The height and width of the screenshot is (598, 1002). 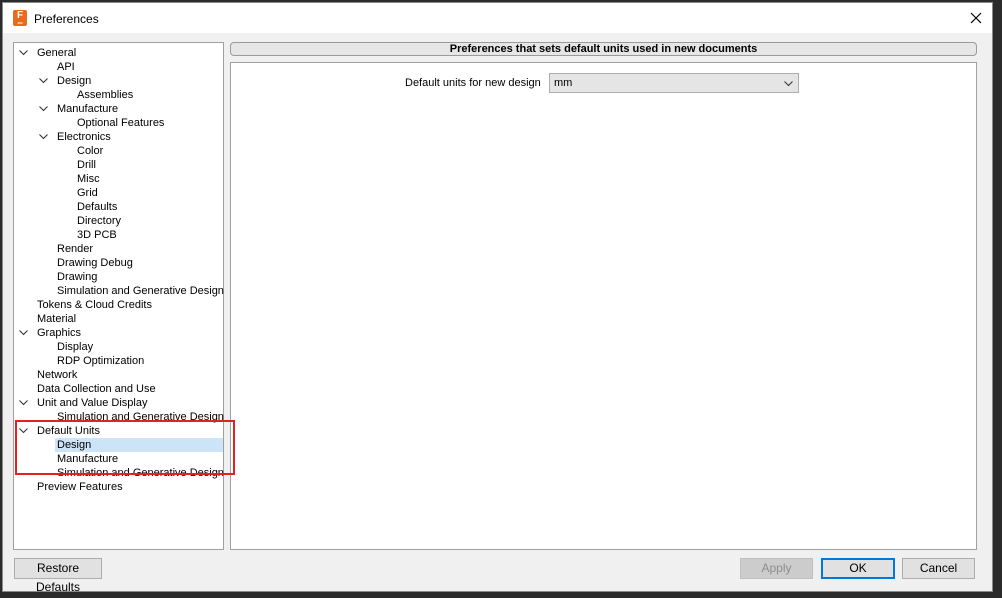 I want to click on default-units-label: Default units for new design, so click(x=473, y=83).